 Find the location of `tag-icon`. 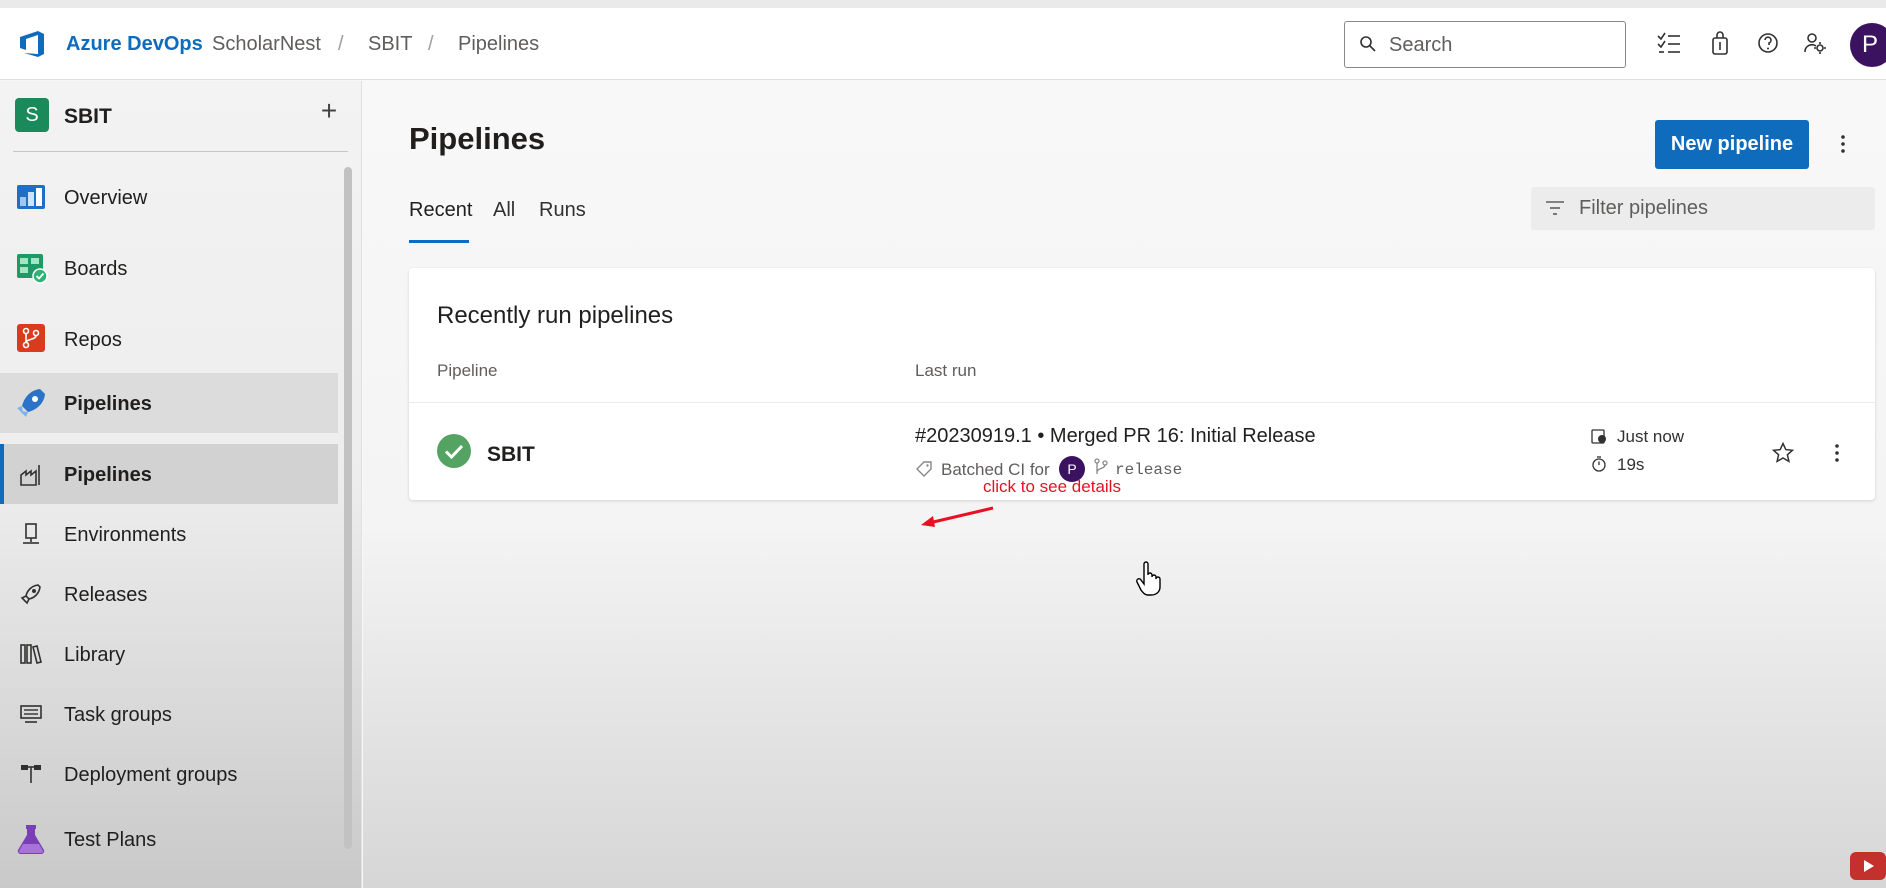

tag-icon is located at coordinates (924, 469).